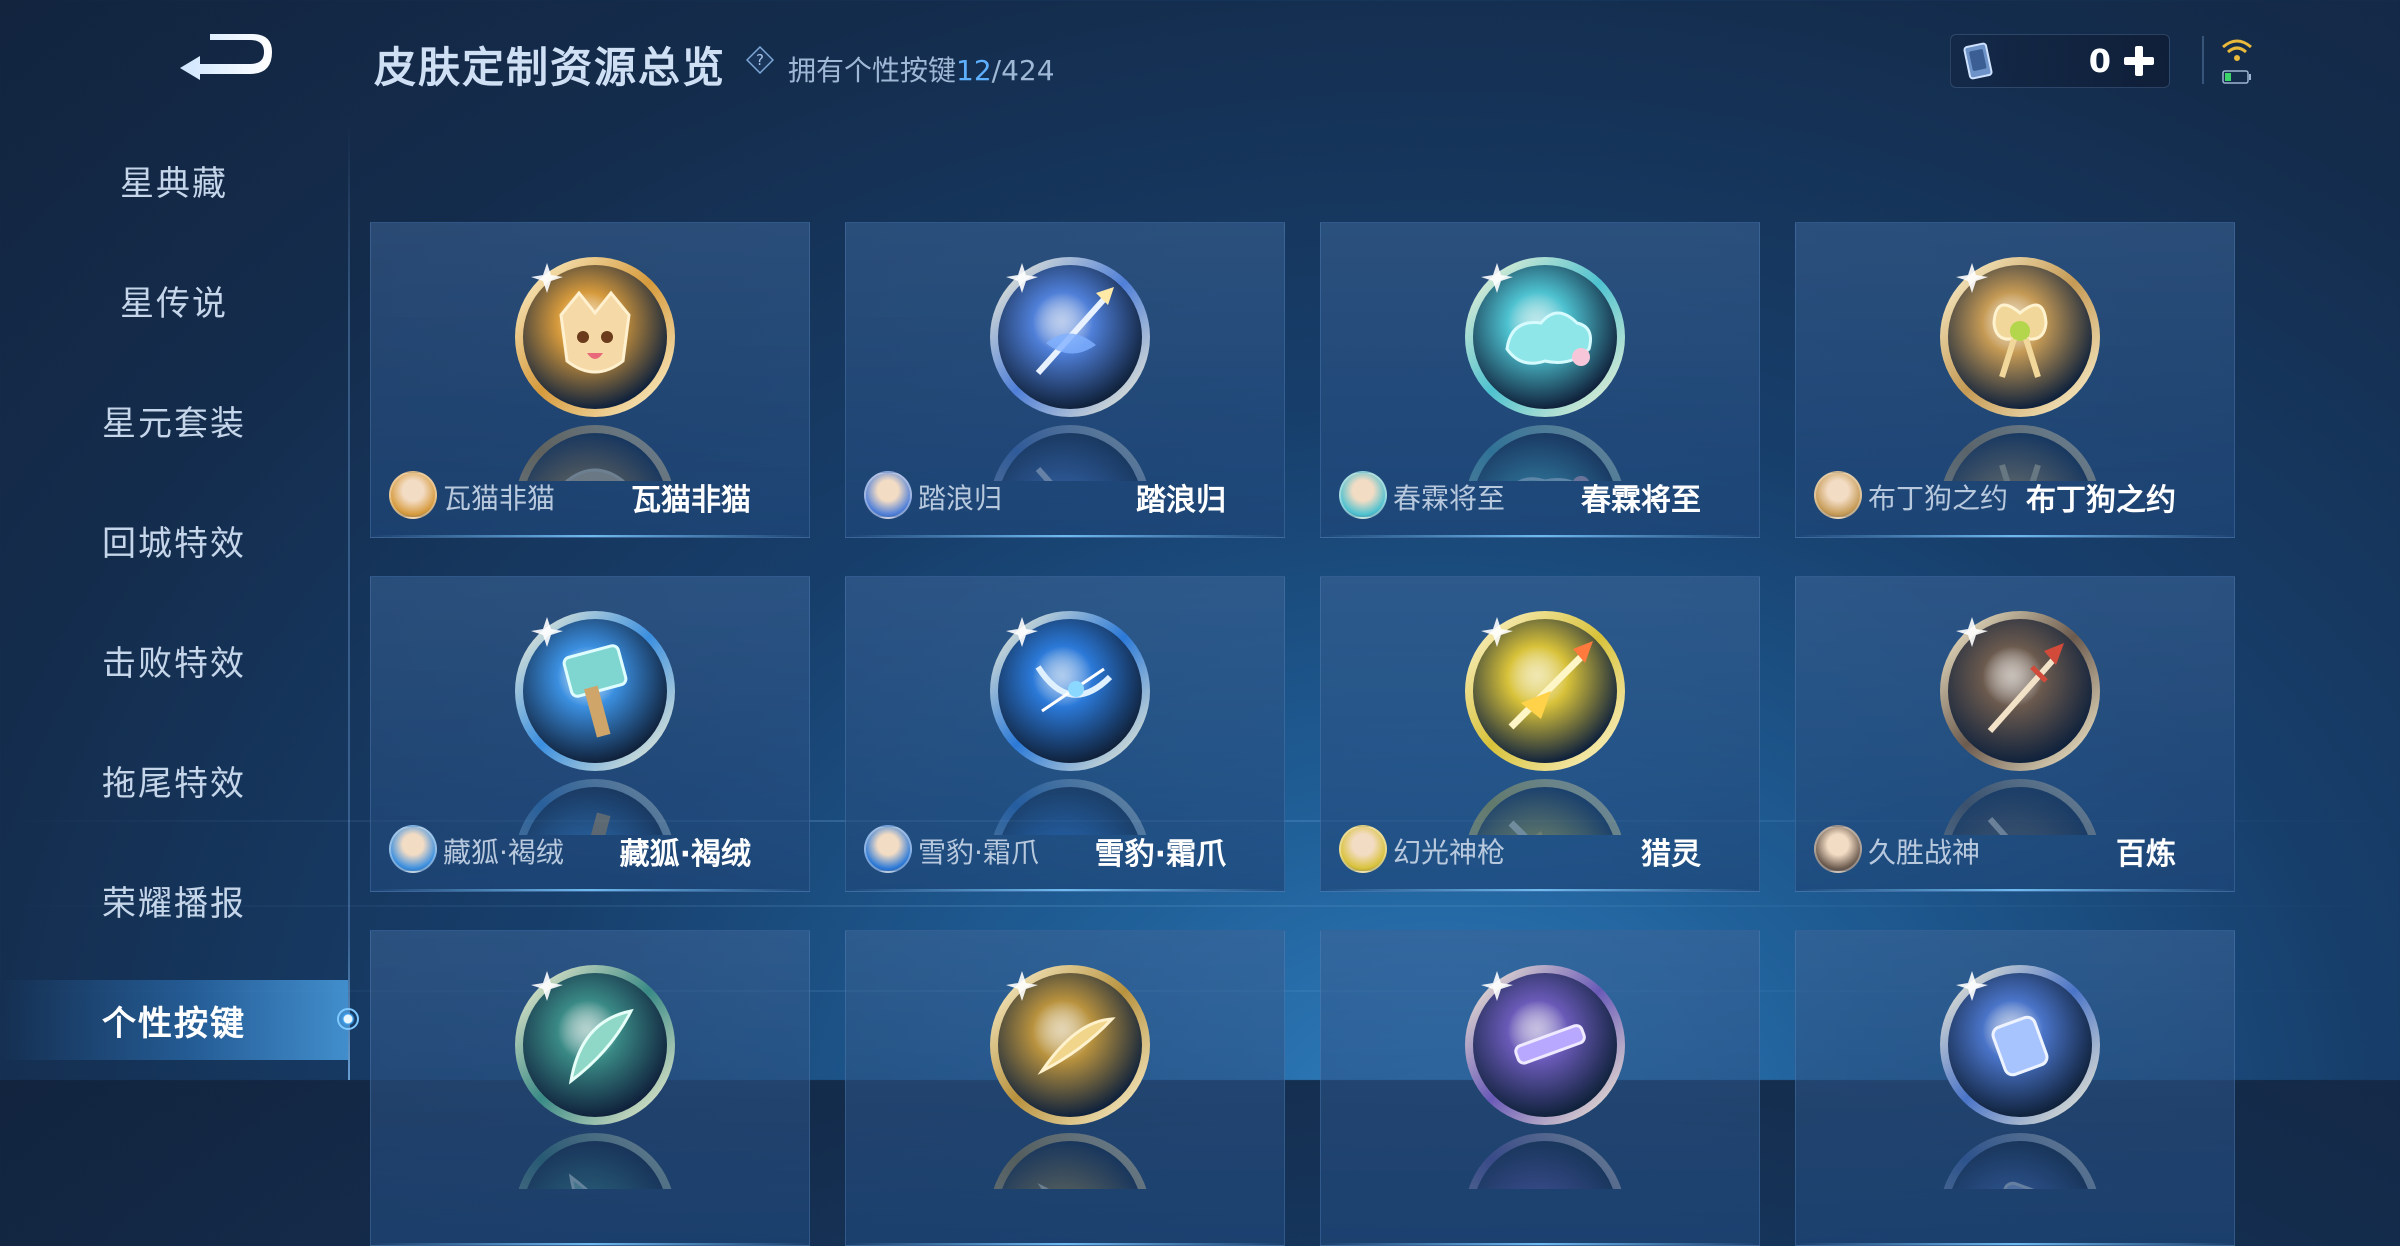 The image size is (2400, 1246). What do you see at coordinates (1641, 500) in the screenshot?
I see `button-name: 春霖将至` at bounding box center [1641, 500].